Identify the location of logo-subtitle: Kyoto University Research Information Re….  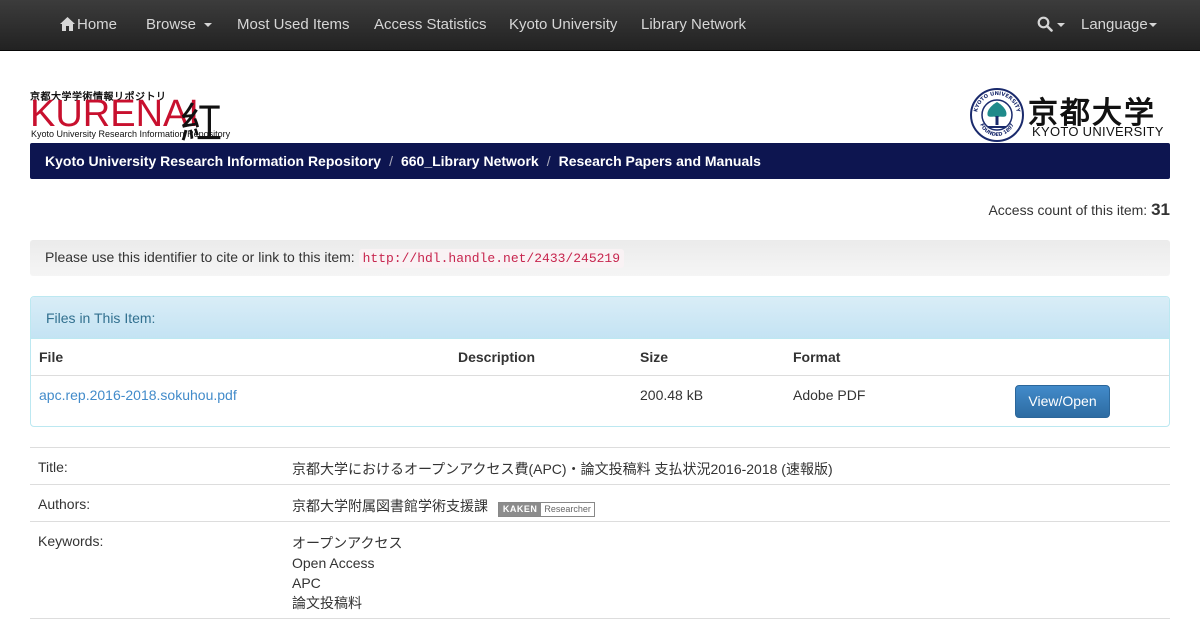
(131, 134).